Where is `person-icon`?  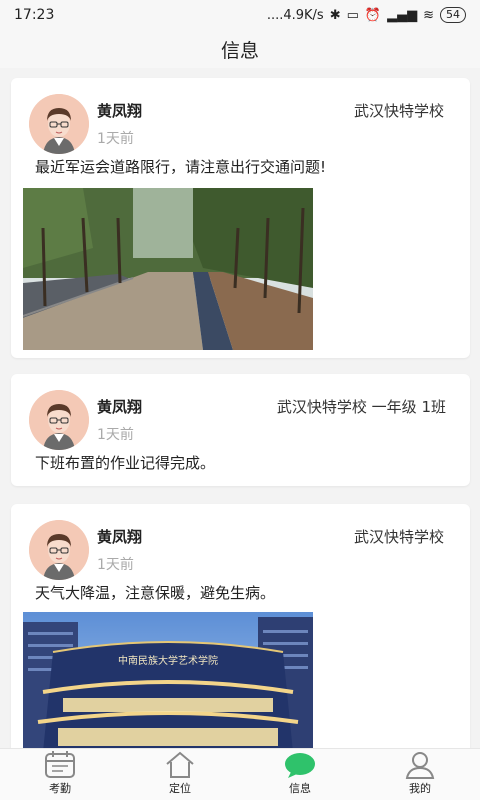 person-icon is located at coordinates (420, 765).